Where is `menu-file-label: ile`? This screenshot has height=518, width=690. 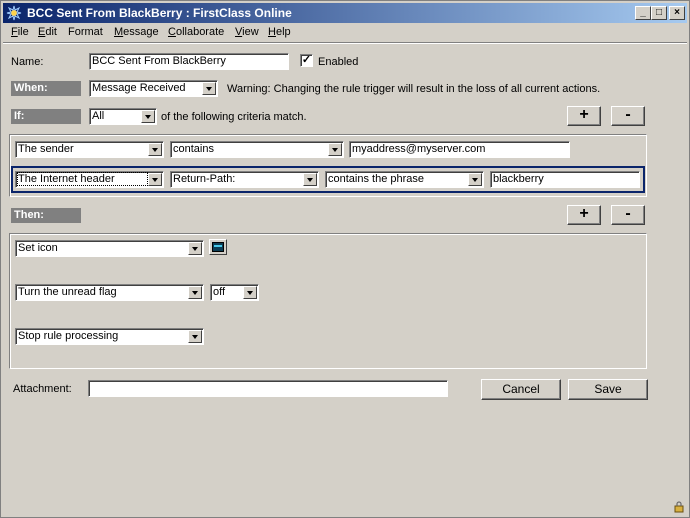 menu-file-label: ile is located at coordinates (23, 32).